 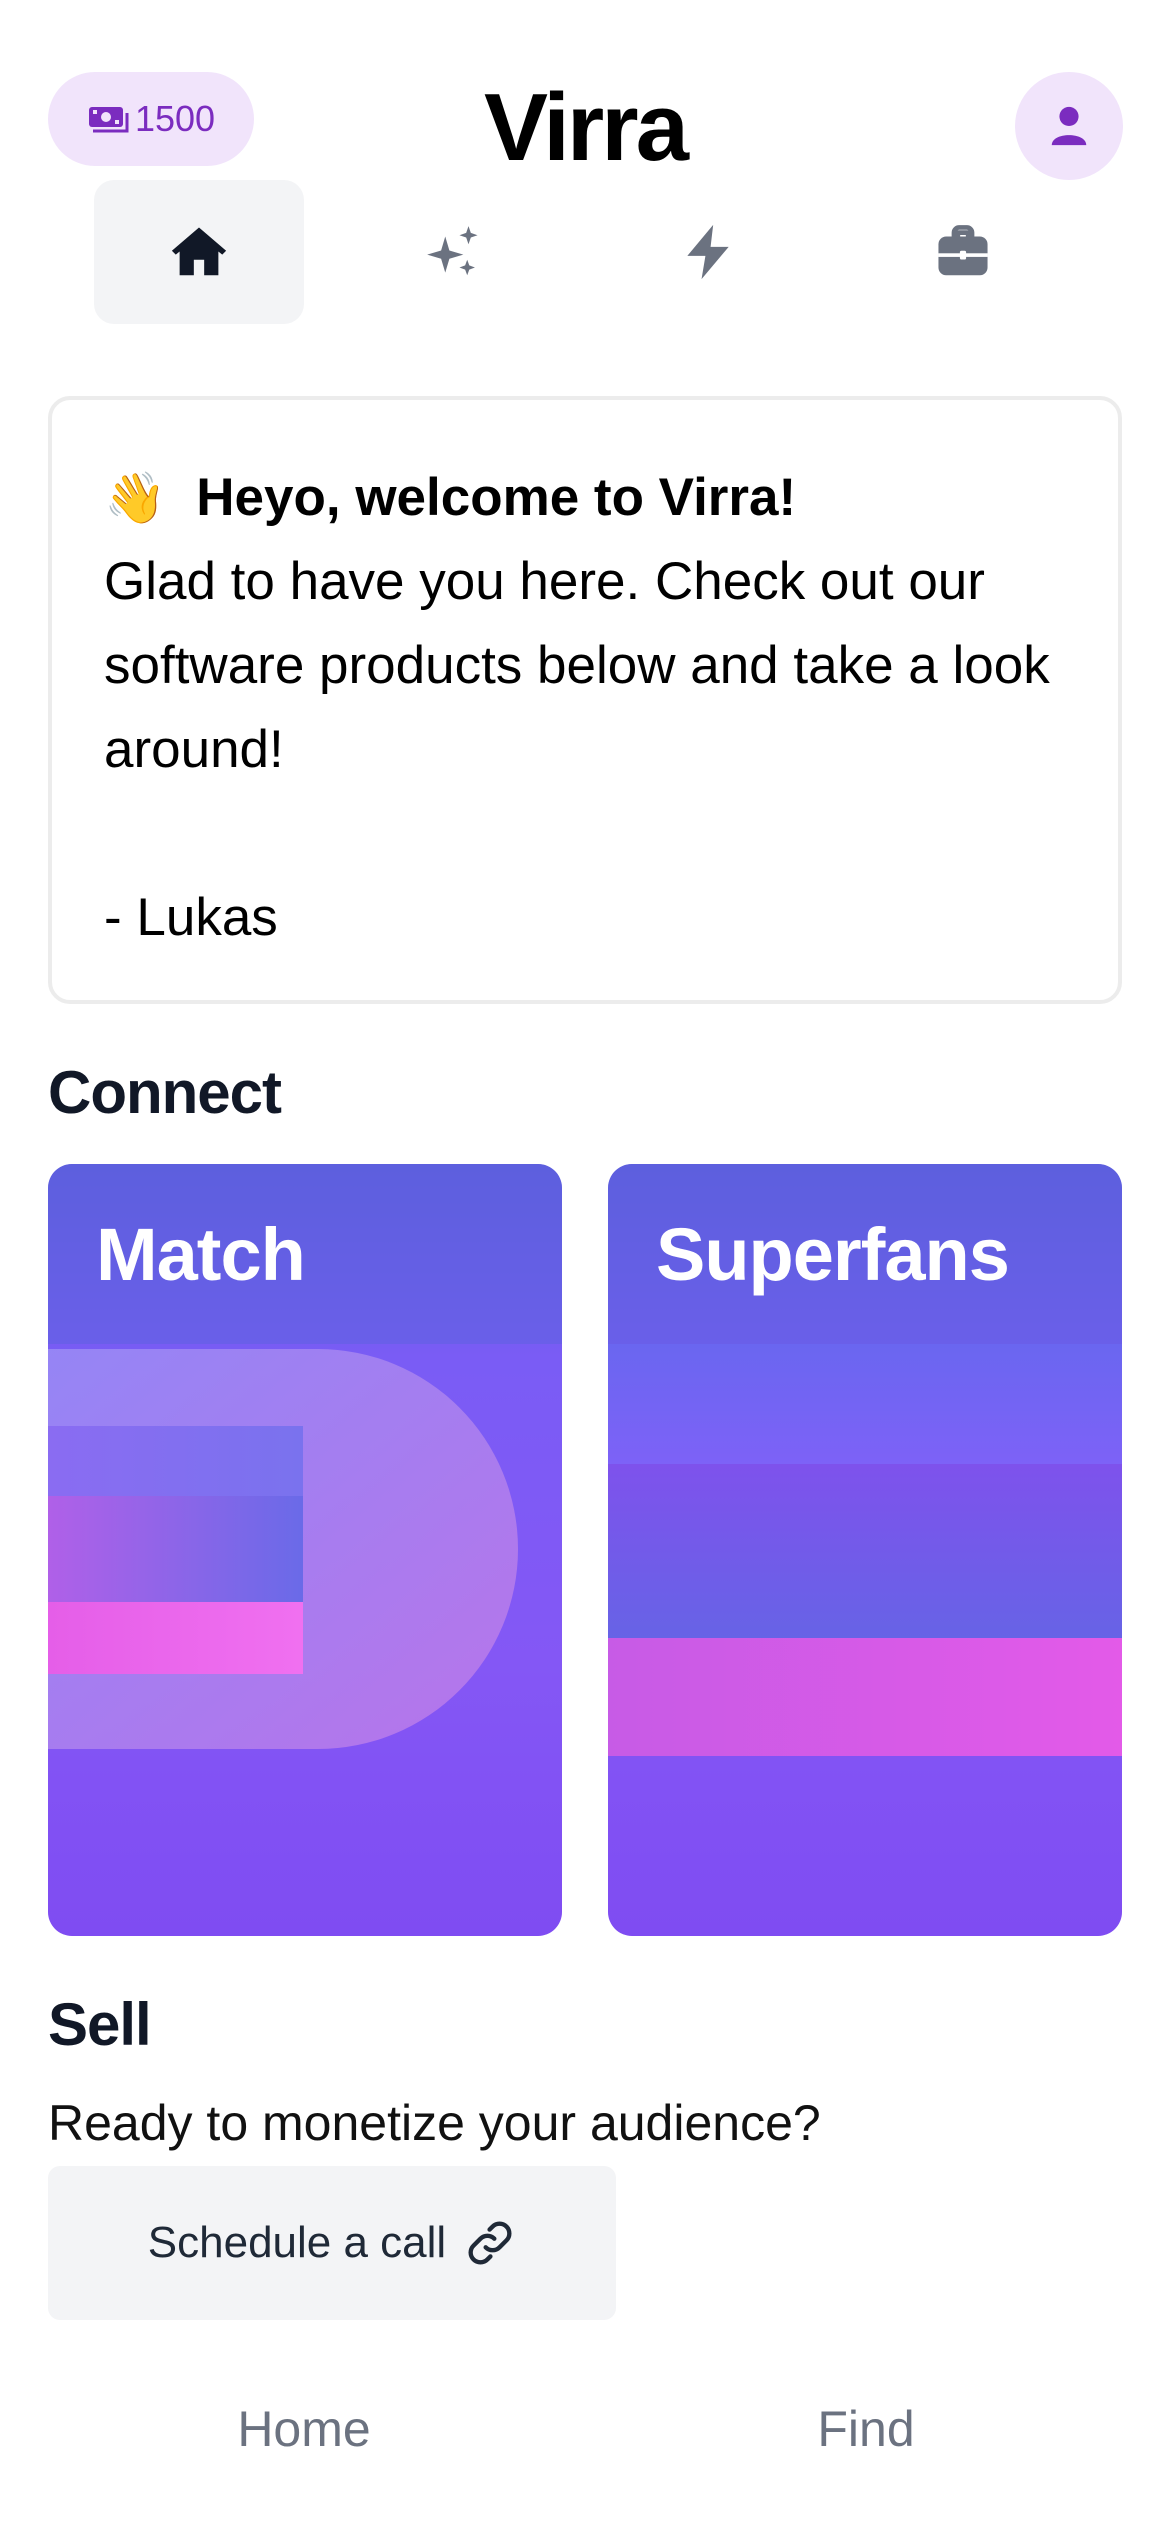 What do you see at coordinates (586, 127) in the screenshot?
I see `app-title: Virra` at bounding box center [586, 127].